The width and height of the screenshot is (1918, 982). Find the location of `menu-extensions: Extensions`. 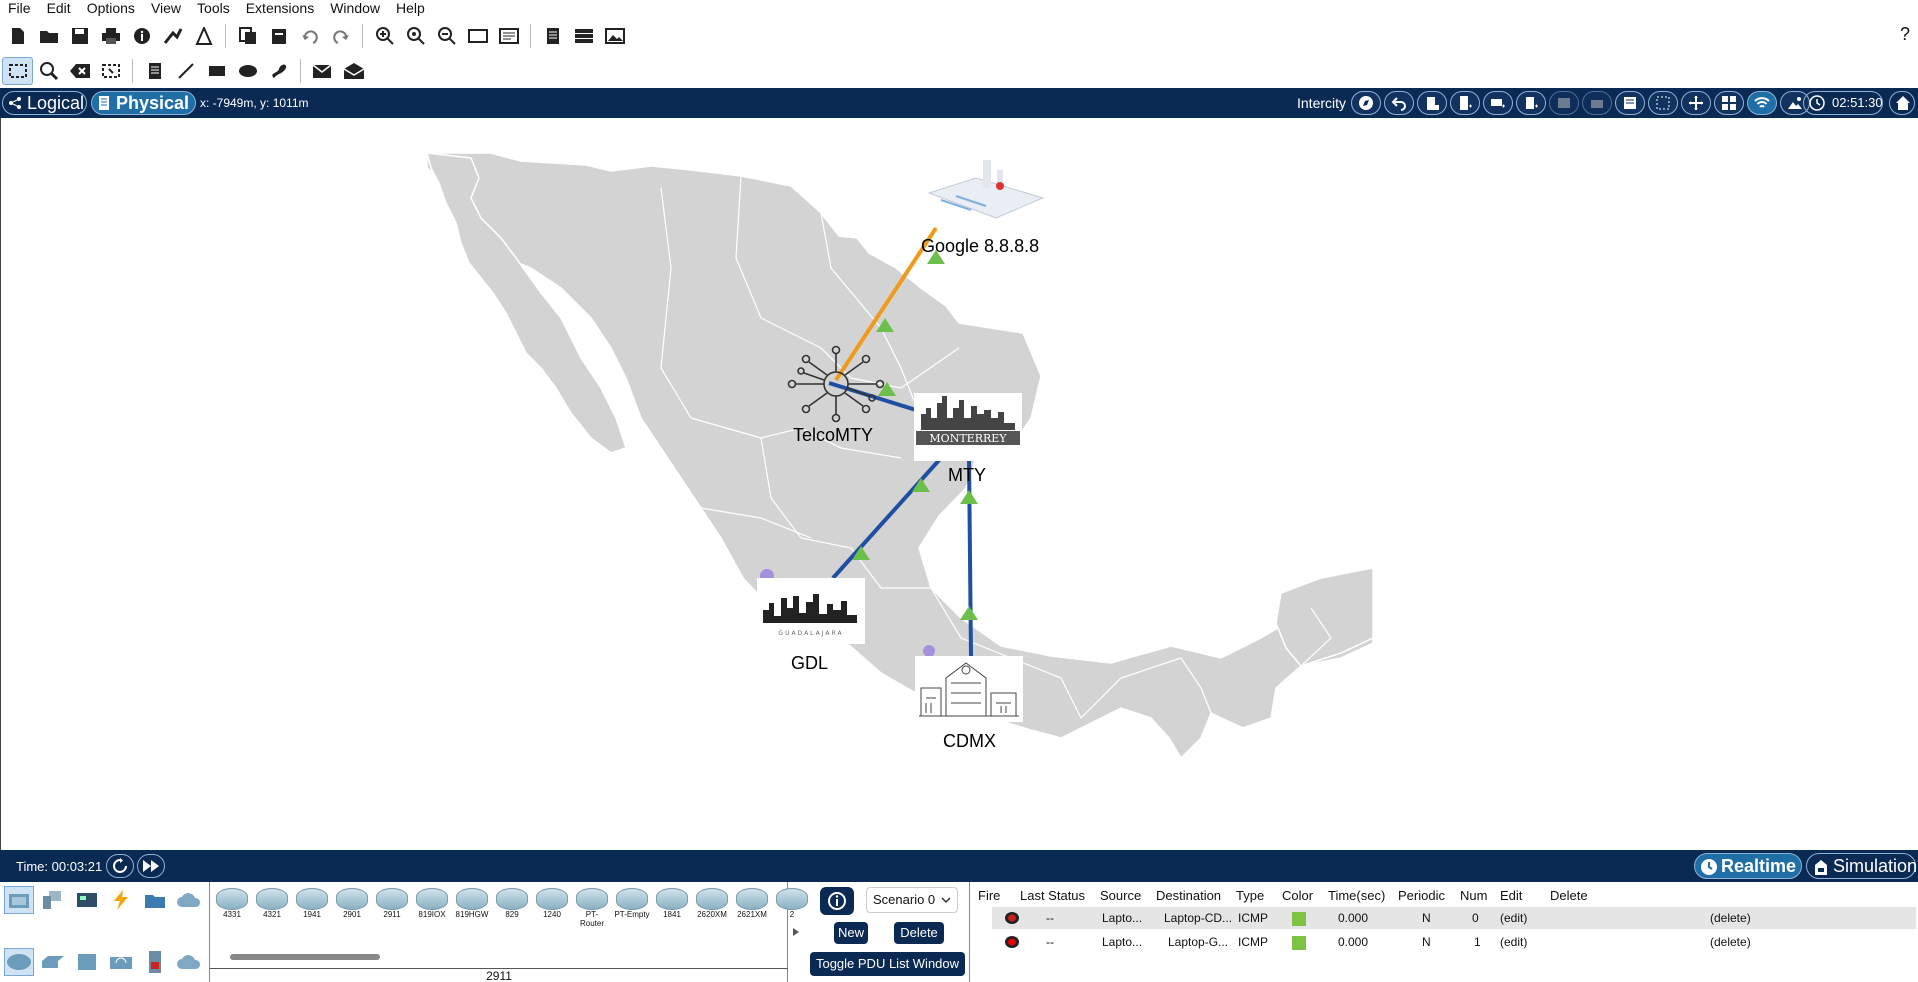

menu-extensions: Extensions is located at coordinates (280, 8).